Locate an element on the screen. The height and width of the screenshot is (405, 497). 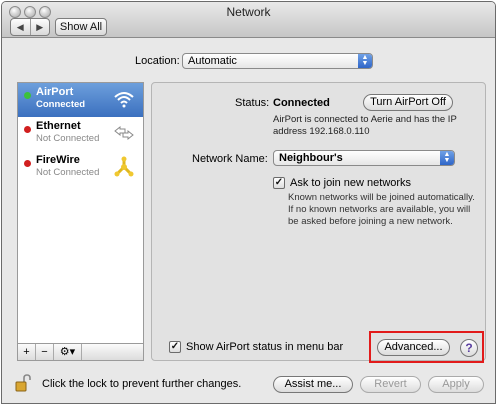
firewire-icon is located at coordinates (124, 166).